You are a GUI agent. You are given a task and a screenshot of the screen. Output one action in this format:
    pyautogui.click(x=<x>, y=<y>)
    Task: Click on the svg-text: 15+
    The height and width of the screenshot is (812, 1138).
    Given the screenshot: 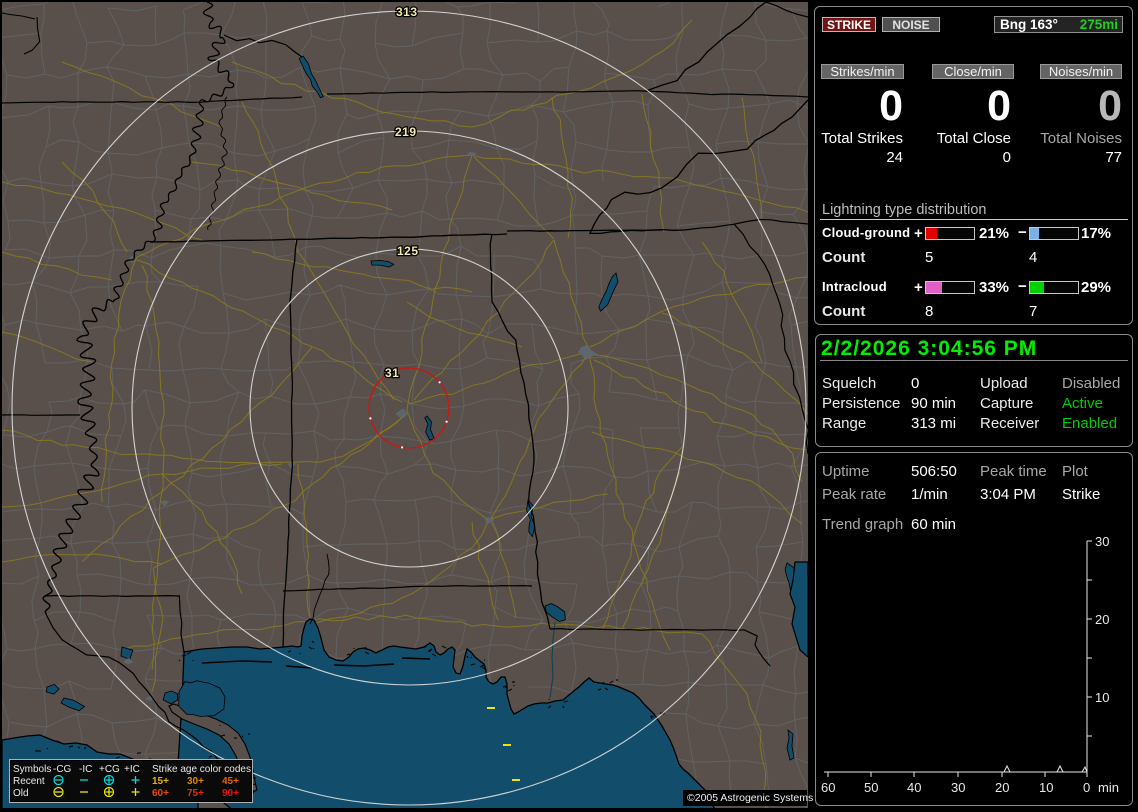 What is the action you would take?
    pyautogui.click(x=160, y=781)
    